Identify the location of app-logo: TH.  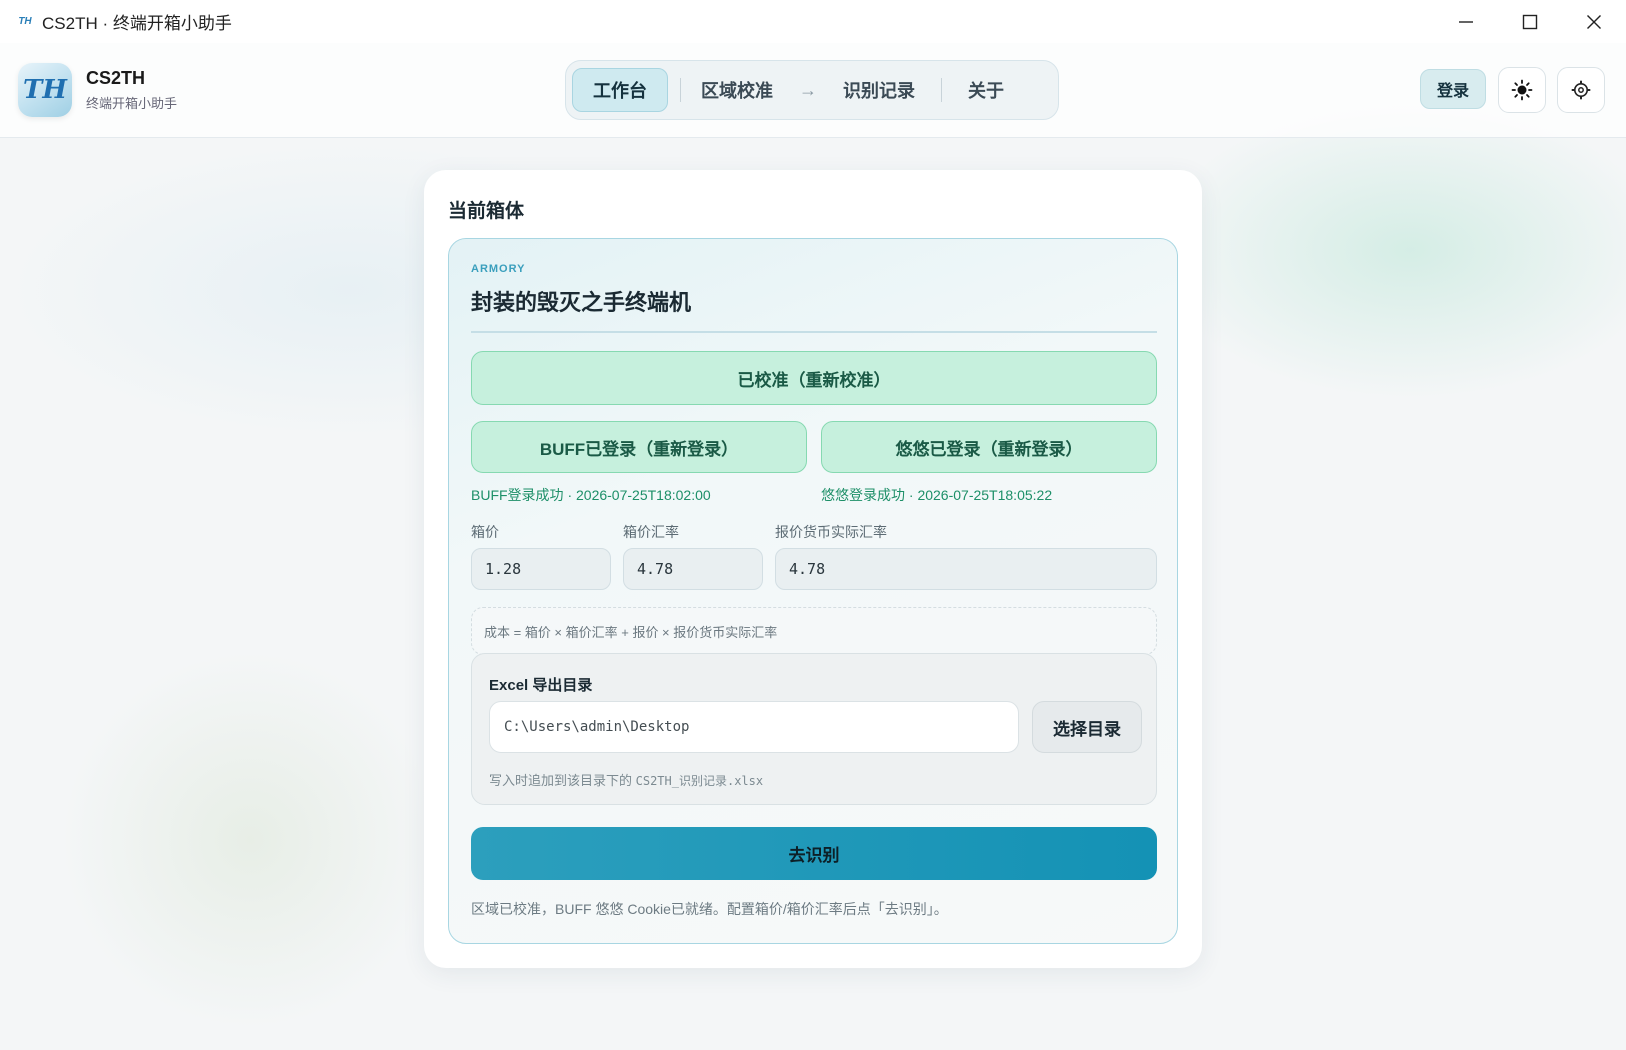
(45, 90).